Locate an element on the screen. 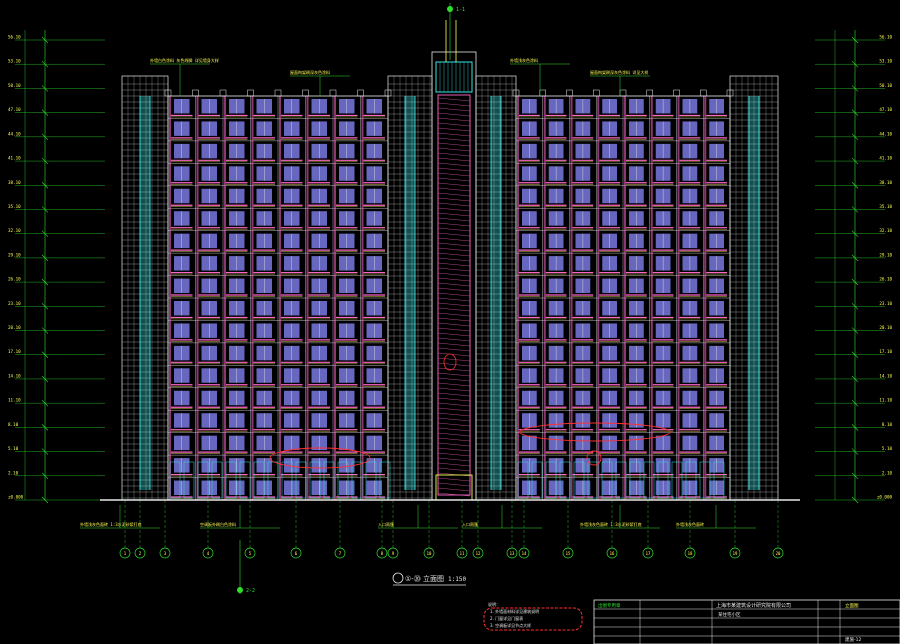  level-label: 38.10 is located at coordinates (14, 182).